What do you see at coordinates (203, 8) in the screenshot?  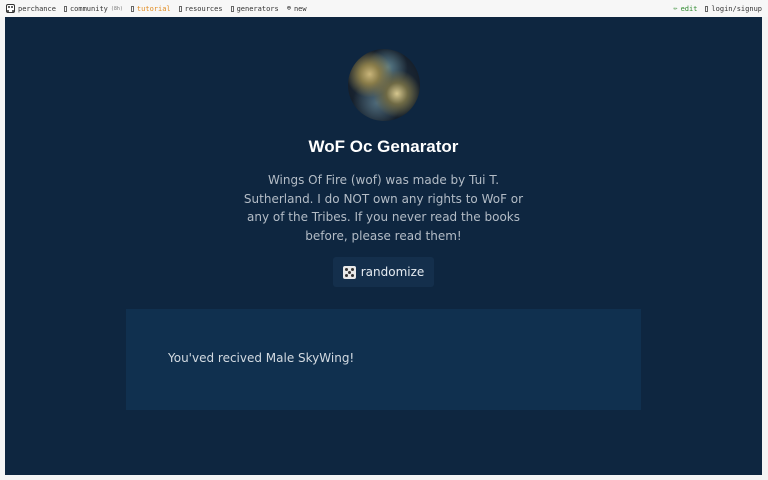 I see `nav-resources-label: resources` at bounding box center [203, 8].